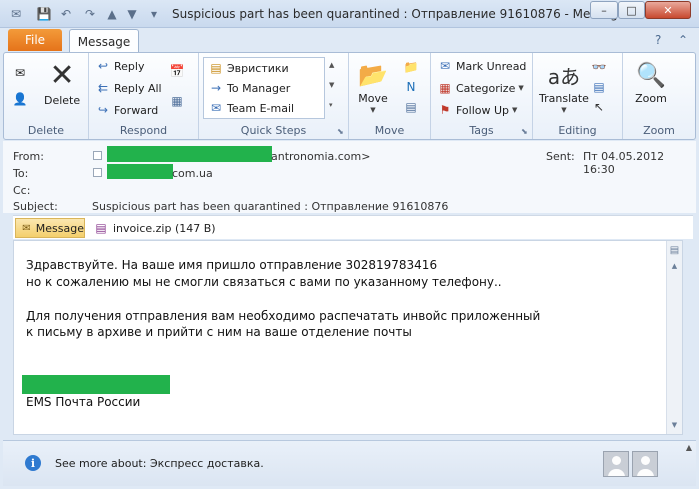  Describe the element at coordinates (689, 447) in the screenshot. I see `expand-pane-icon: ▲` at that location.